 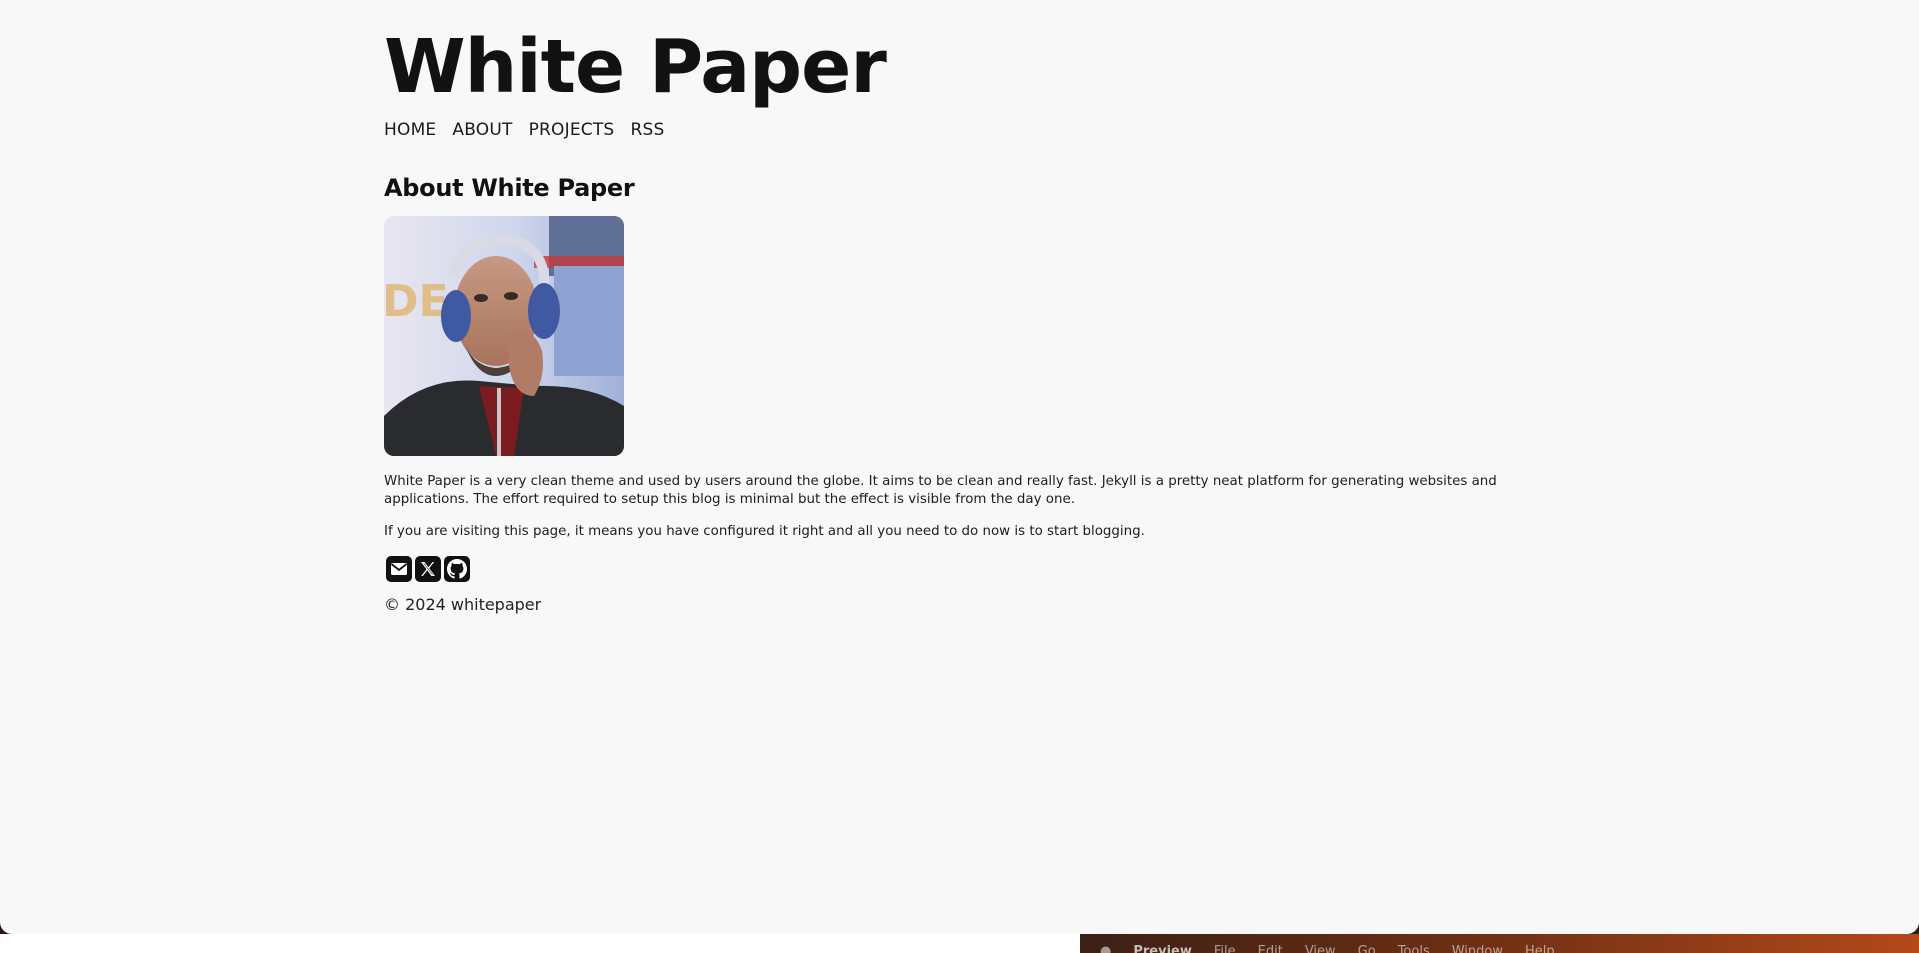 What do you see at coordinates (959, 67) in the screenshot?
I see `site-title: White Paper` at bounding box center [959, 67].